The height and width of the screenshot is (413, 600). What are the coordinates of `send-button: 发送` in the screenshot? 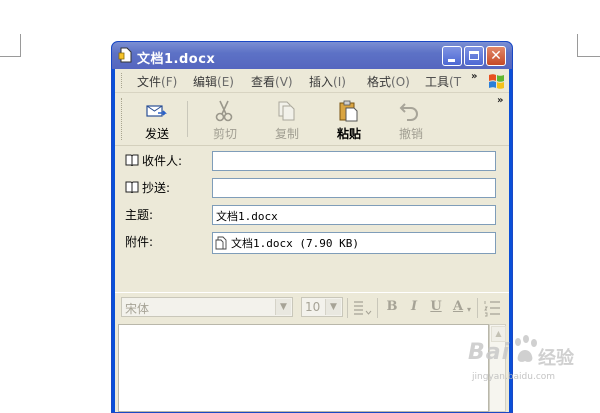 It's located at (157, 119).